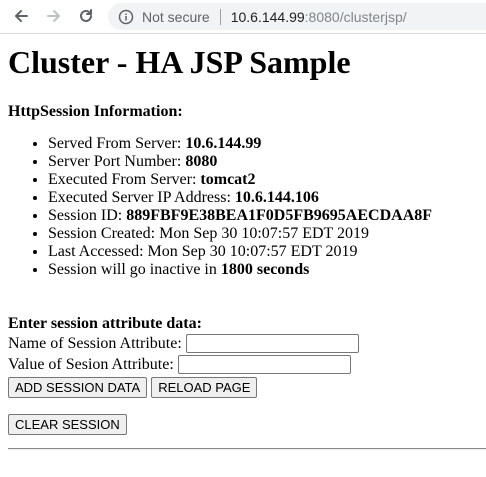 Image resolution: width=486 pixels, height=477 pixels. What do you see at coordinates (105, 323) in the screenshot?
I see `form-heading: Enter session attribute data:` at bounding box center [105, 323].